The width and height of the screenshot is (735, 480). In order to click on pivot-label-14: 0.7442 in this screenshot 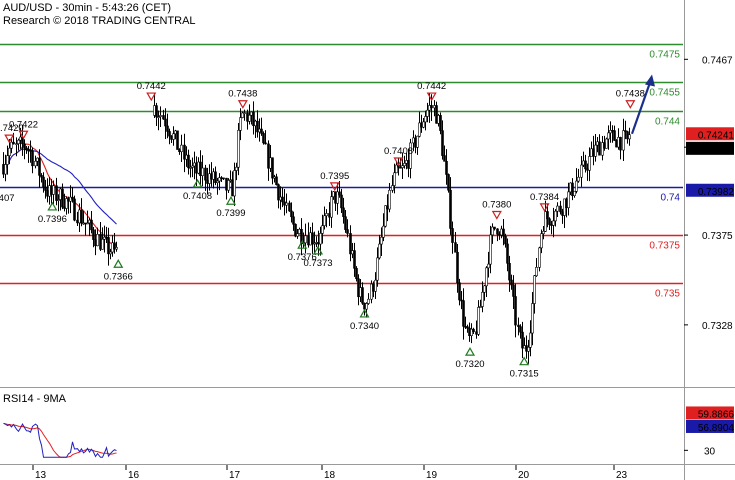, I will do `click(431, 86)`.